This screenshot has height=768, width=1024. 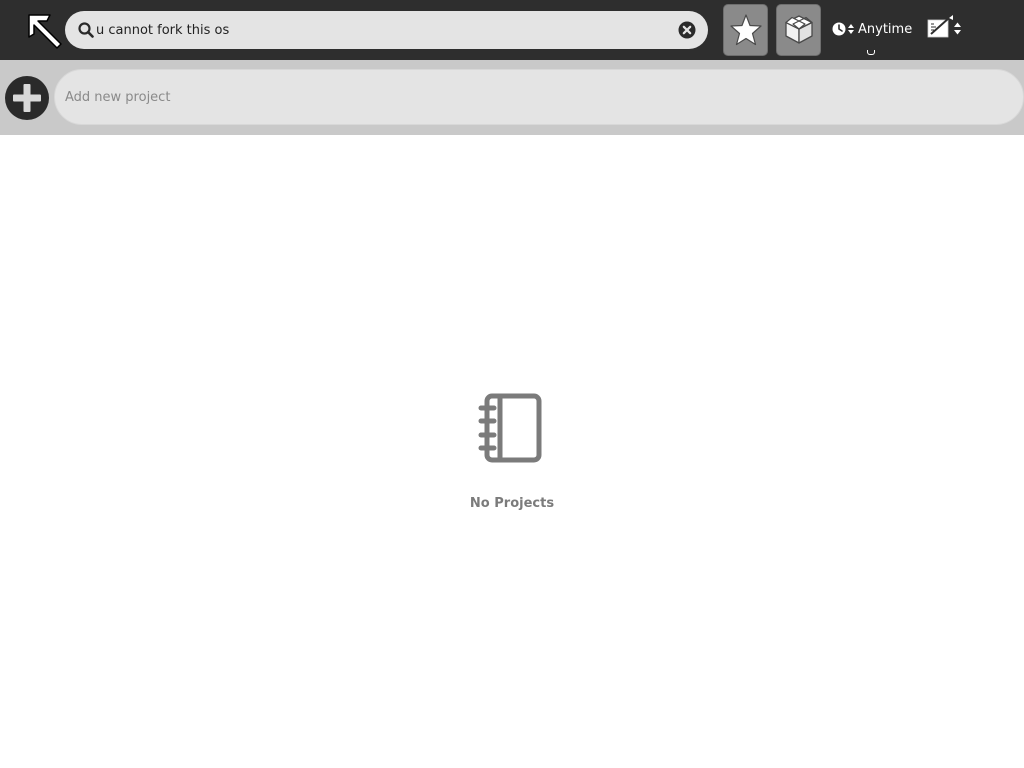 I want to click on box-icon, so click(x=799, y=29).